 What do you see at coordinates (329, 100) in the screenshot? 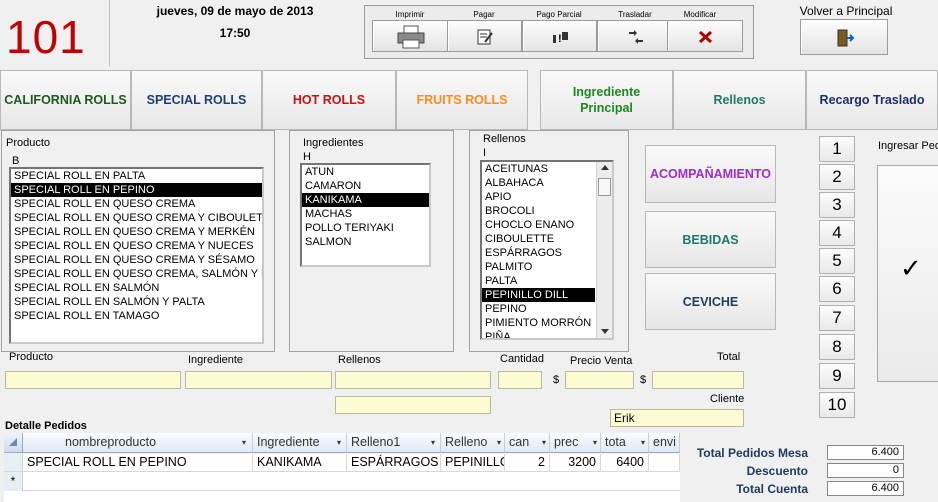
I see `category-hot-rolls: HOT ROLLS` at bounding box center [329, 100].